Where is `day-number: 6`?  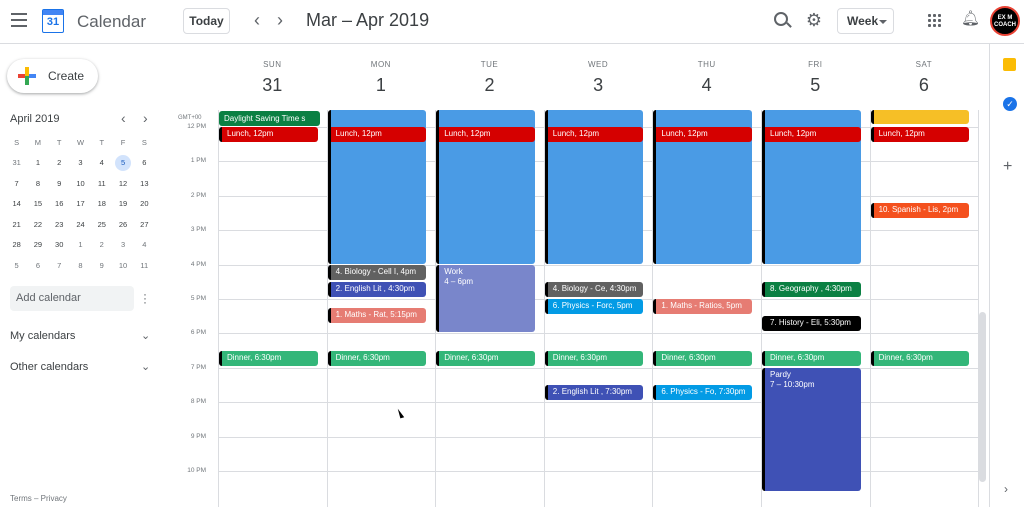 day-number: 6 is located at coordinates (924, 85).